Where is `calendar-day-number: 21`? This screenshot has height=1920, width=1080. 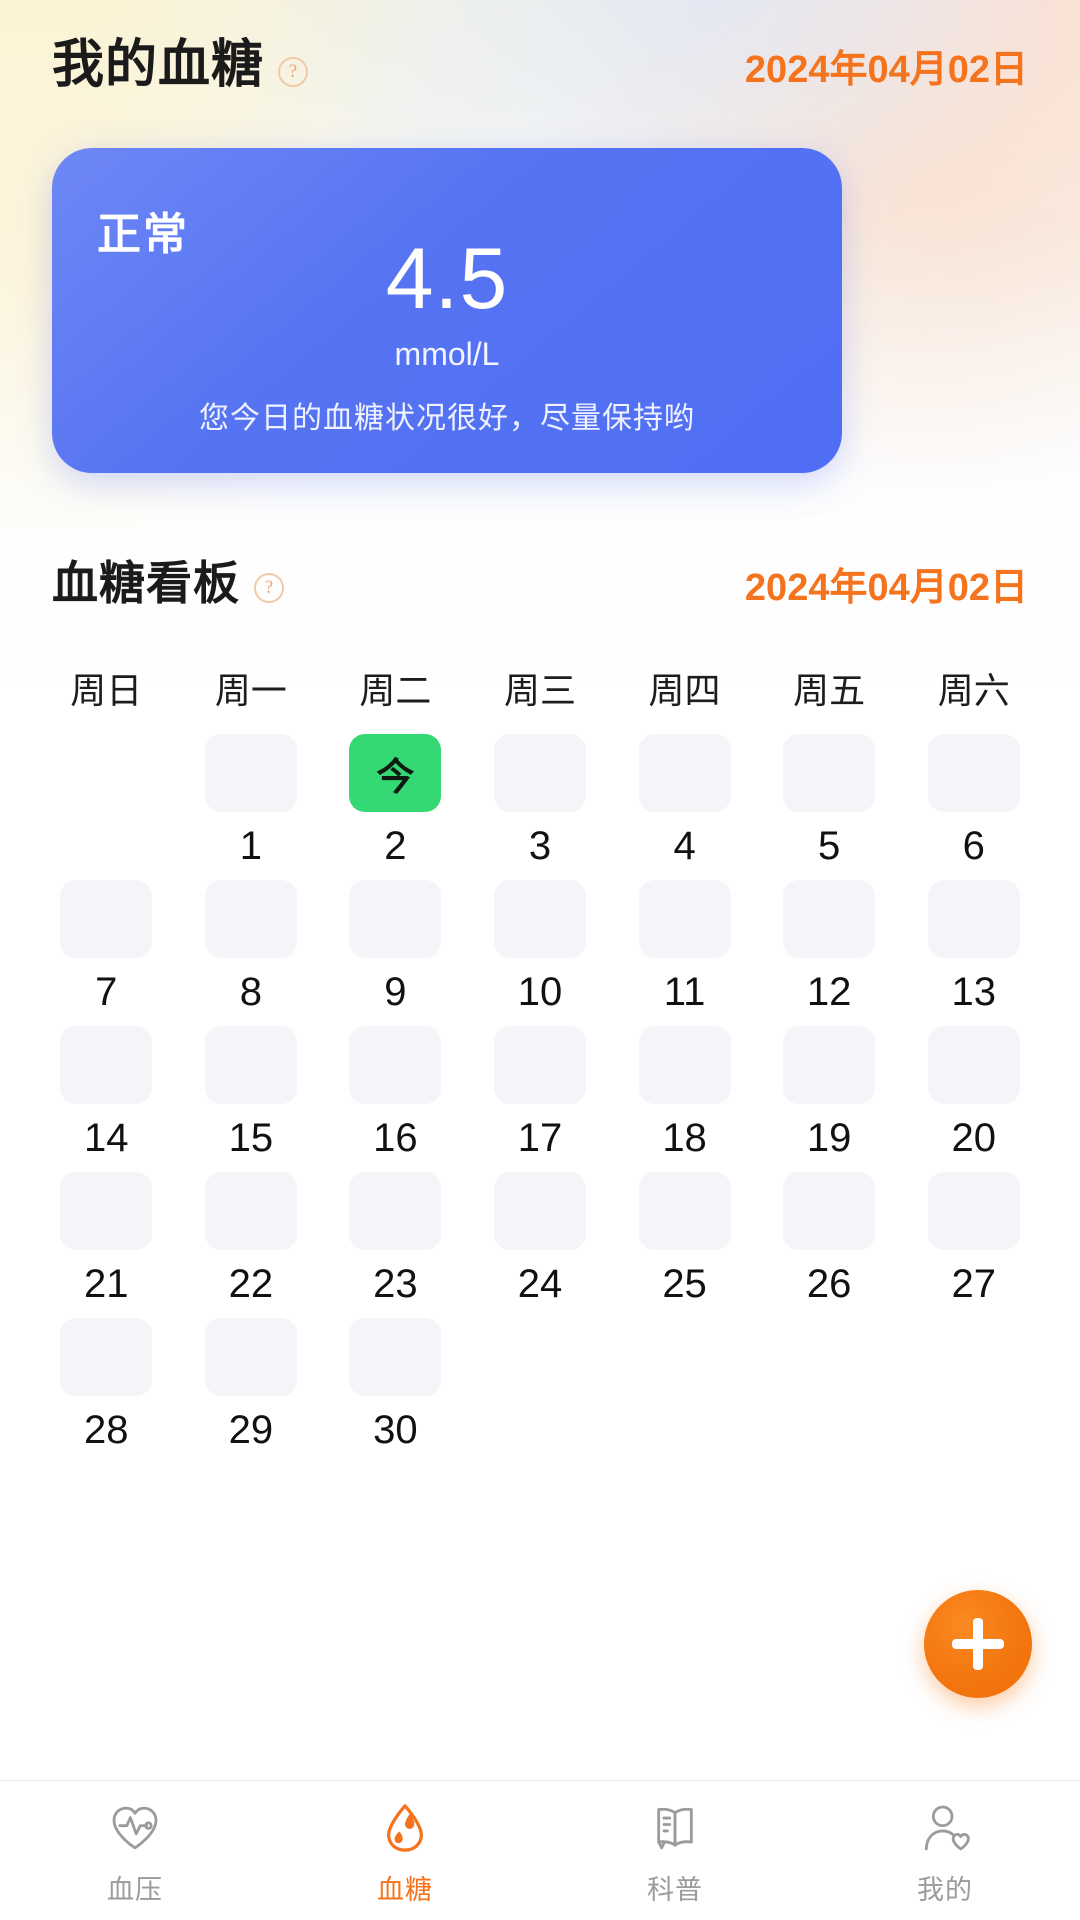 calendar-day-number: 21 is located at coordinates (106, 1284).